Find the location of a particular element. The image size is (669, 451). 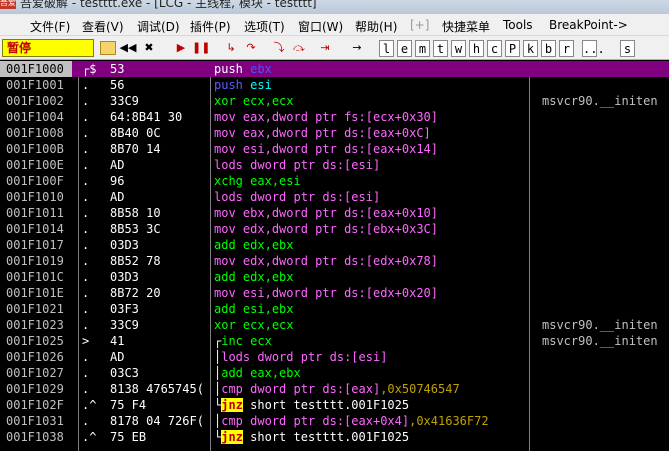

pause-icon: ❚❚ is located at coordinates (201, 48).